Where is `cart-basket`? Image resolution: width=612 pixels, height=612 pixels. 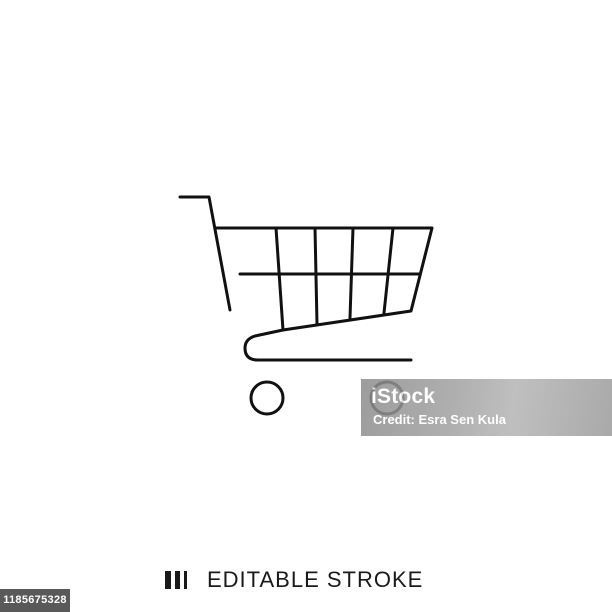
cart-basket is located at coordinates (324, 279).